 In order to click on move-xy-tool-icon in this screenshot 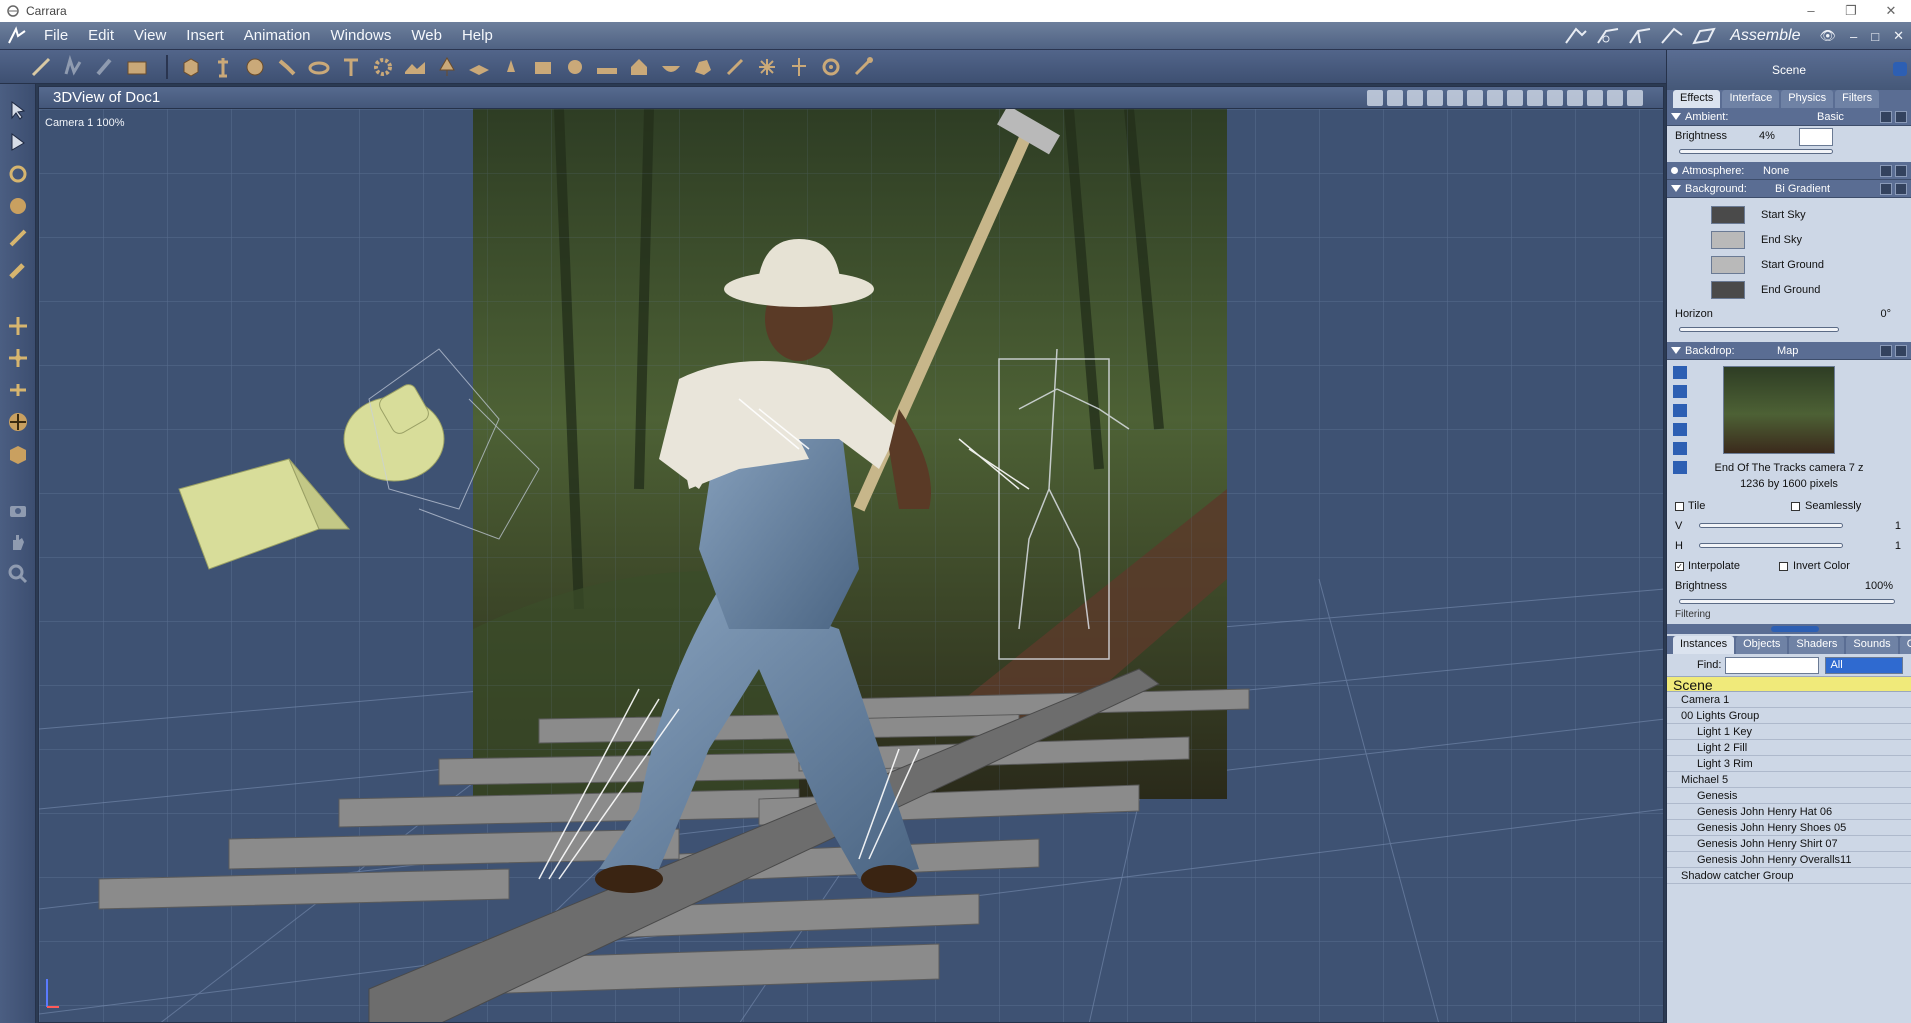, I will do `click(18, 326)`.